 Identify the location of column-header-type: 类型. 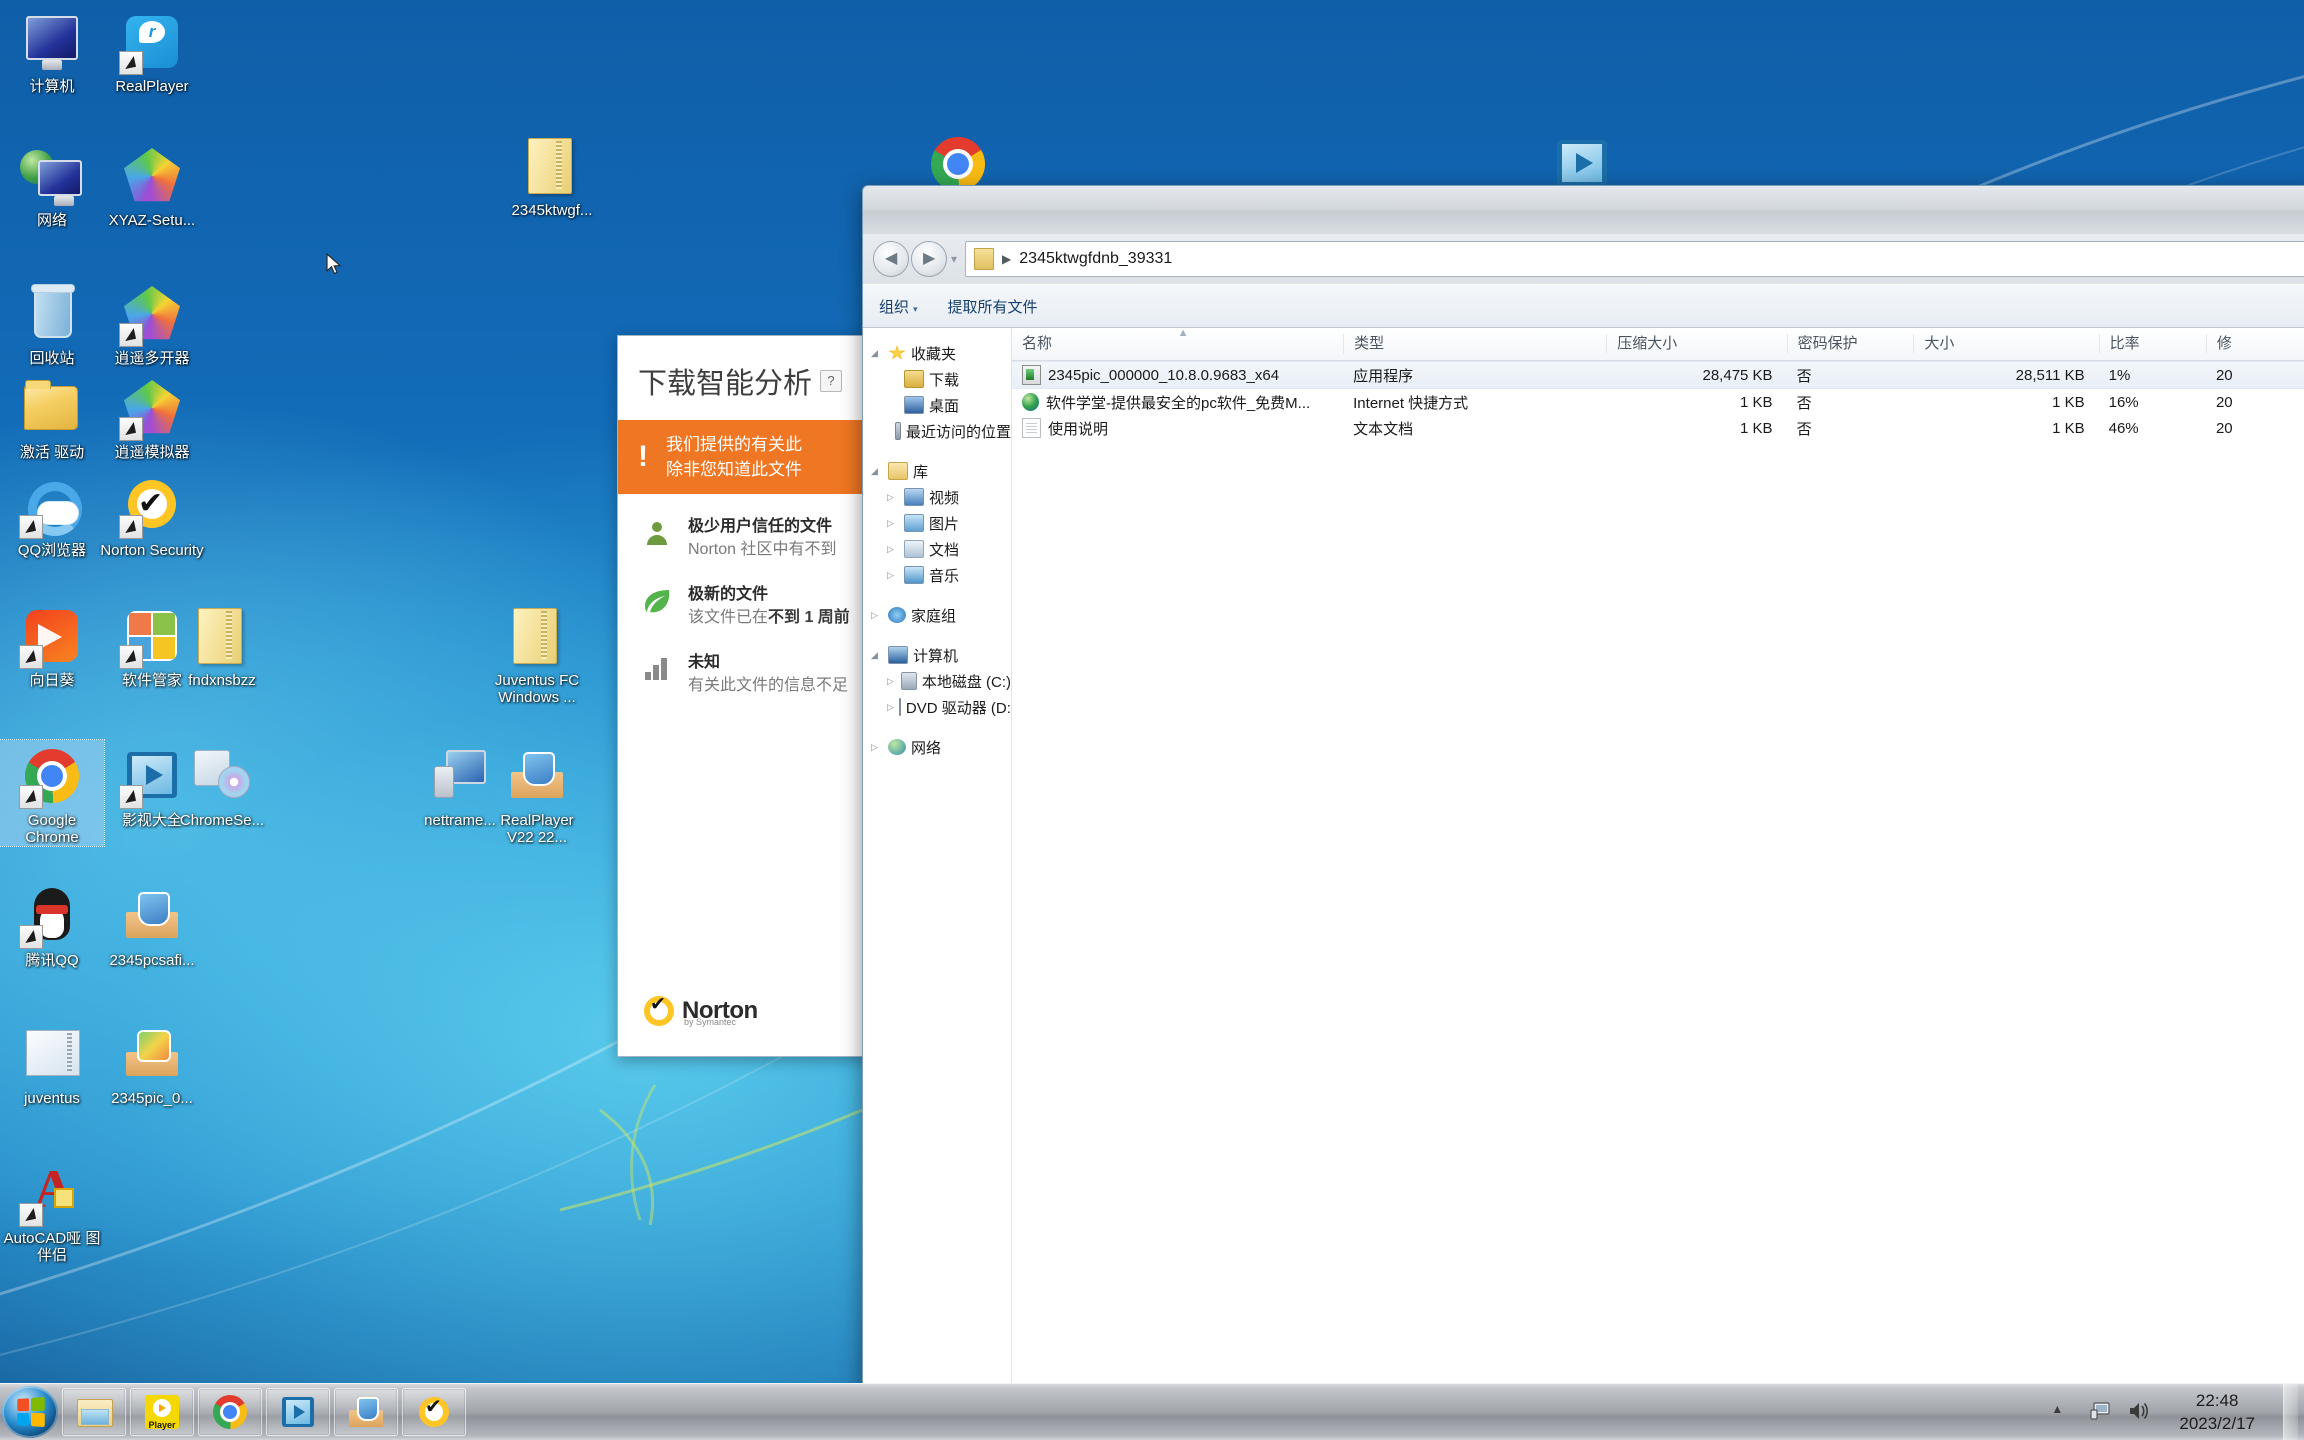
(1474, 344).